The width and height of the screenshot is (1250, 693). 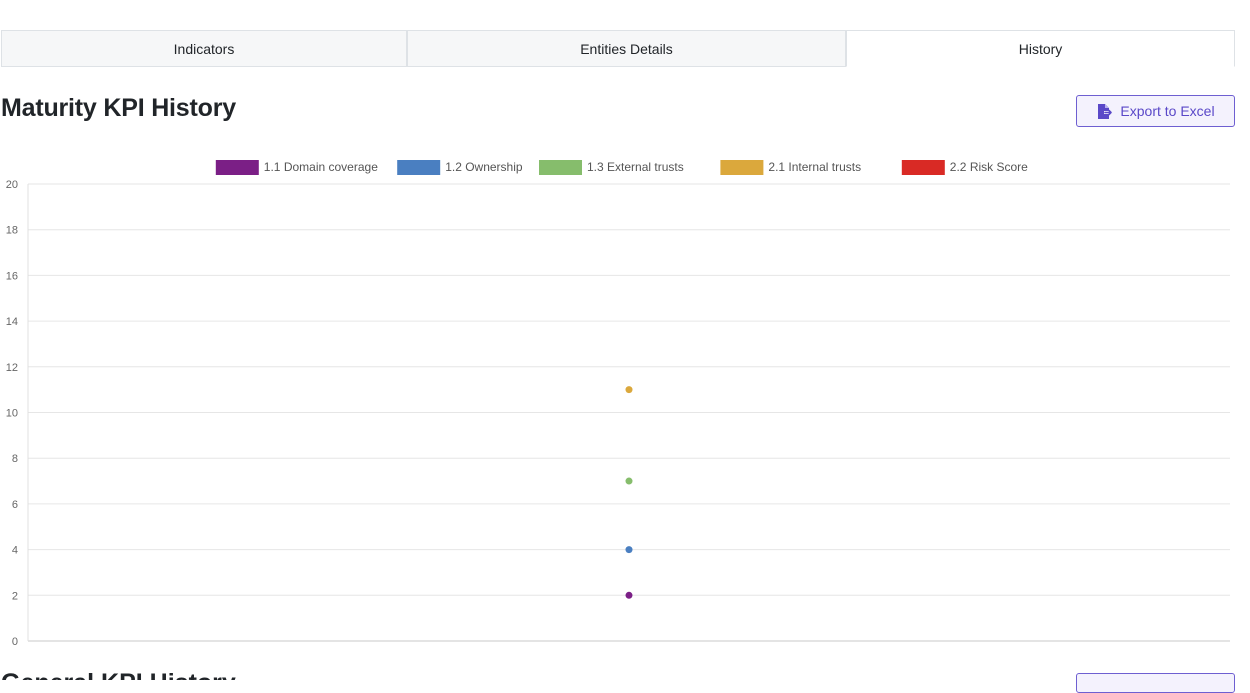 What do you see at coordinates (15, 596) in the screenshot?
I see `y-tick-label: 2` at bounding box center [15, 596].